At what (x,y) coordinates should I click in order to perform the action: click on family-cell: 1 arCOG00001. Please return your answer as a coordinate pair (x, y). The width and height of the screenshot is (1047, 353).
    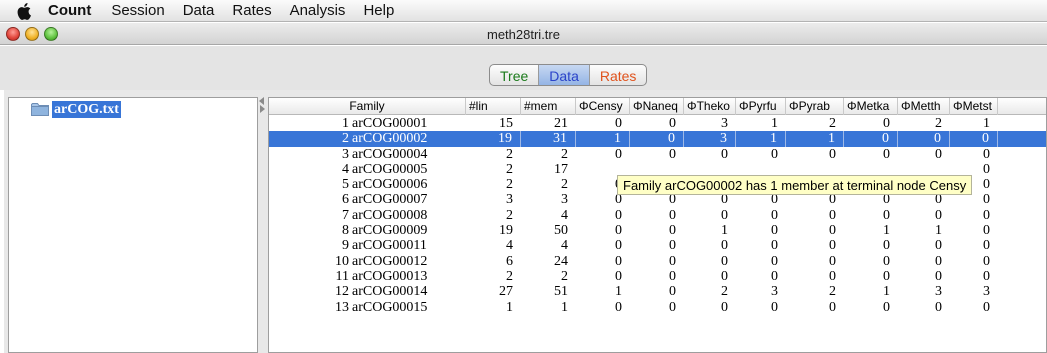
    Looking at the image, I should click on (367, 123).